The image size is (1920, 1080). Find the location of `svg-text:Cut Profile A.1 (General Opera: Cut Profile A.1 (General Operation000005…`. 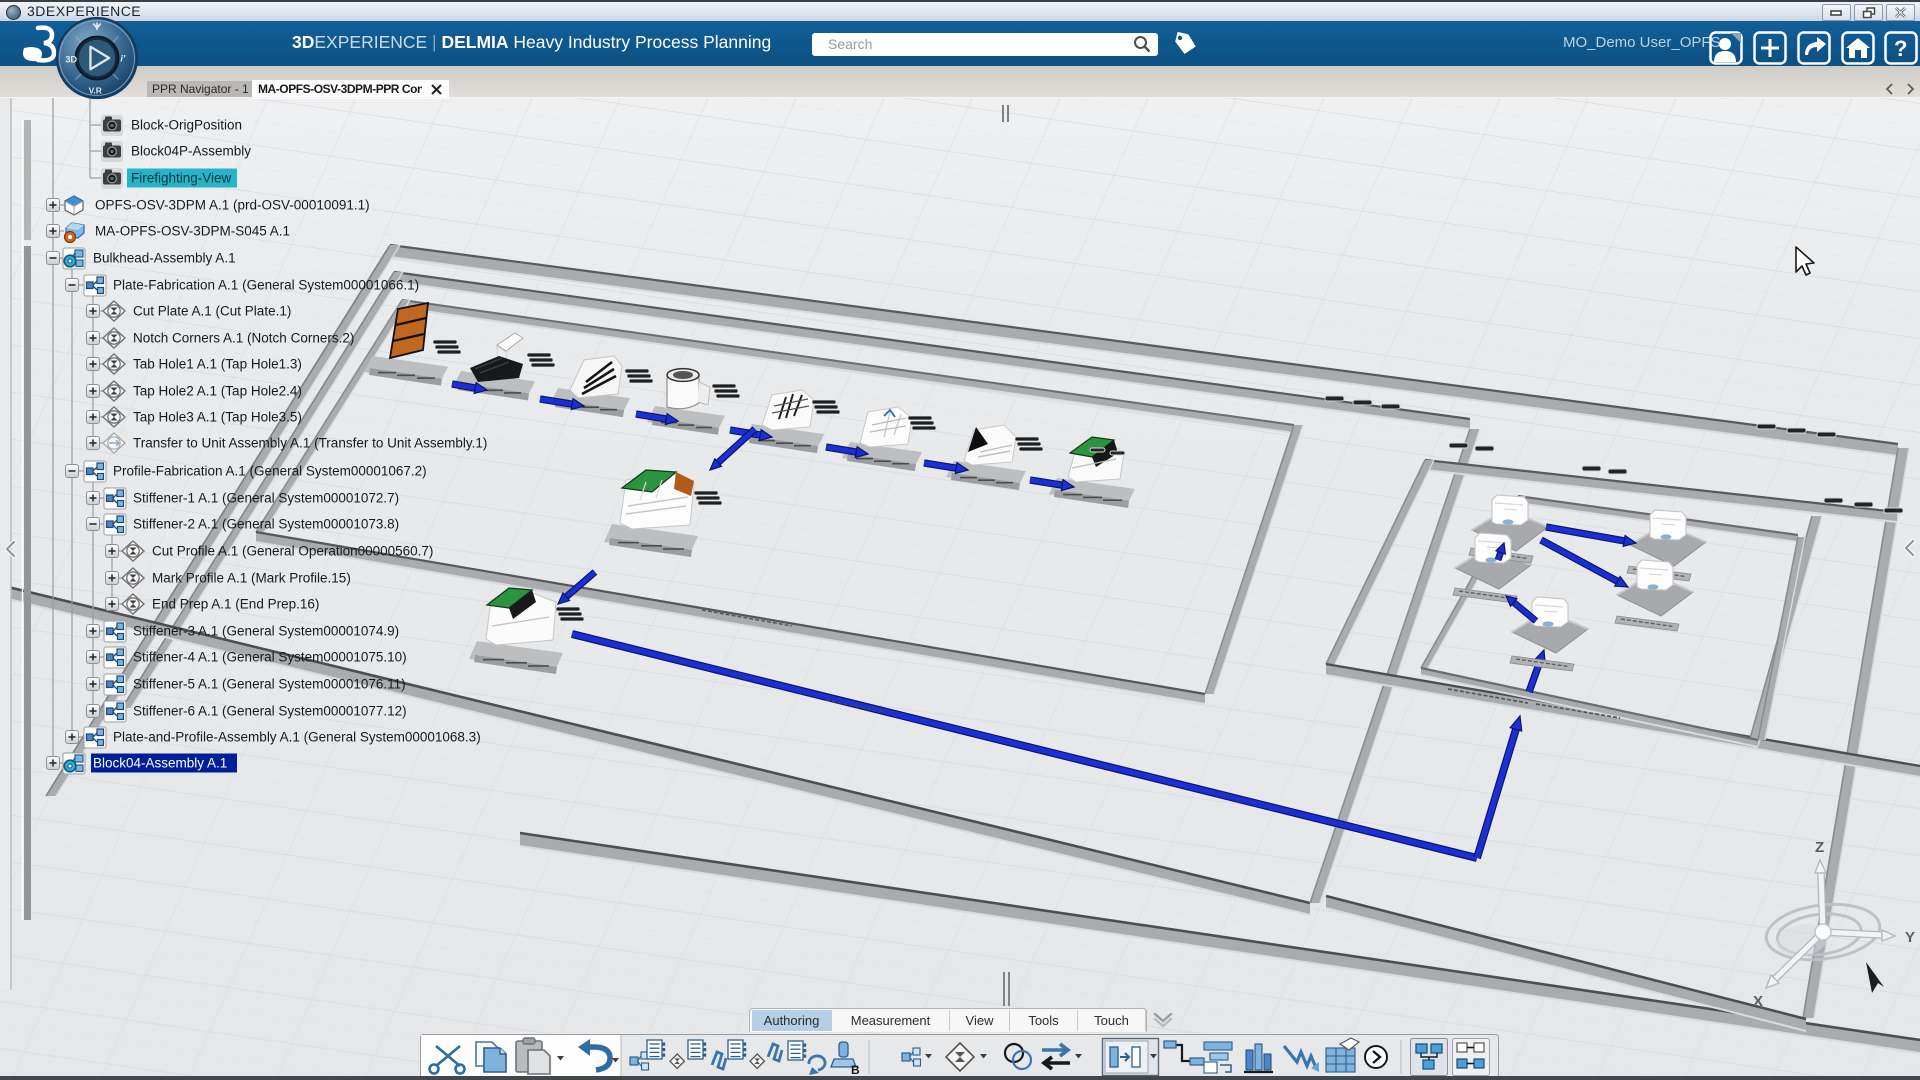

svg-text:Cut Profile A.1 (General Opera: Cut Profile A.1 (General Operation000005… is located at coordinates (292, 551).